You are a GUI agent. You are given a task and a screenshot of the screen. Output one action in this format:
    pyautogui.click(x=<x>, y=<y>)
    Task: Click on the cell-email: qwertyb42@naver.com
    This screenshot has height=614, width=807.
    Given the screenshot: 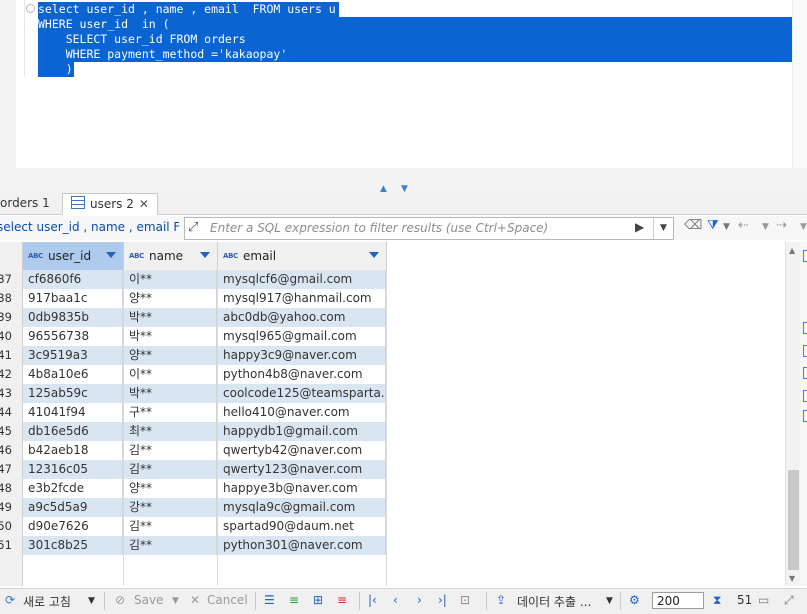 What is the action you would take?
    pyautogui.click(x=302, y=450)
    